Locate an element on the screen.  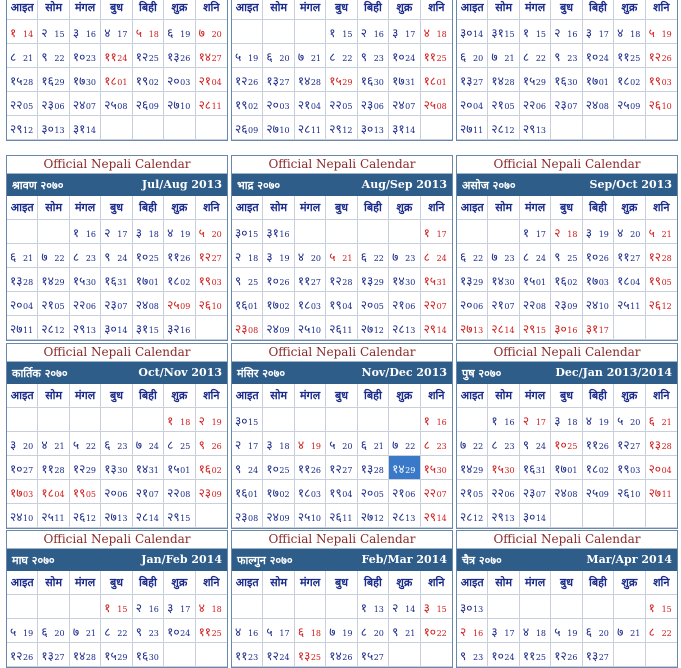
day-cell: १४ 30 is located at coordinates (504, 280).